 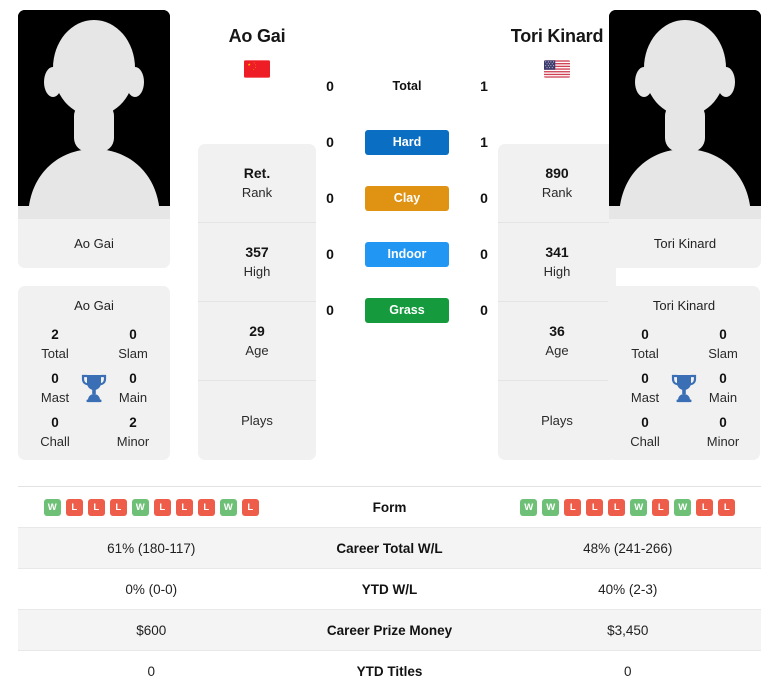 What do you see at coordinates (257, 271) in the screenshot?
I see `rank-label-left-1: High` at bounding box center [257, 271].